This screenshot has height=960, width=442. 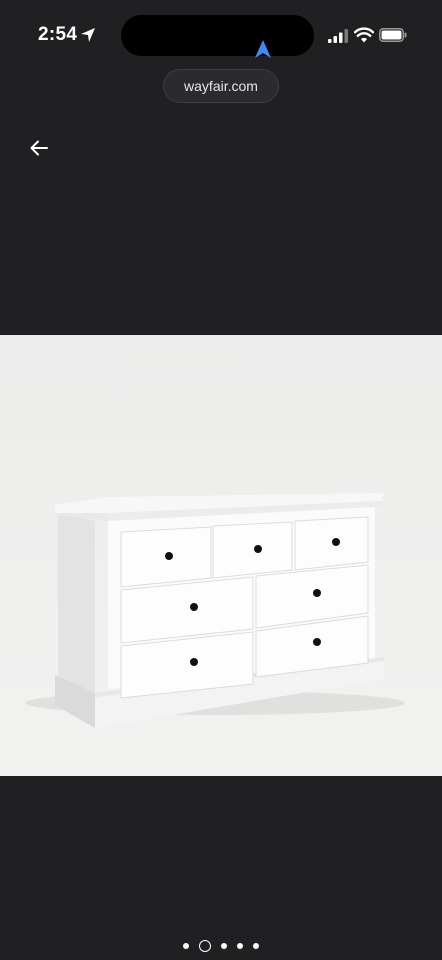 I want to click on dynamic-island, so click(x=217, y=36).